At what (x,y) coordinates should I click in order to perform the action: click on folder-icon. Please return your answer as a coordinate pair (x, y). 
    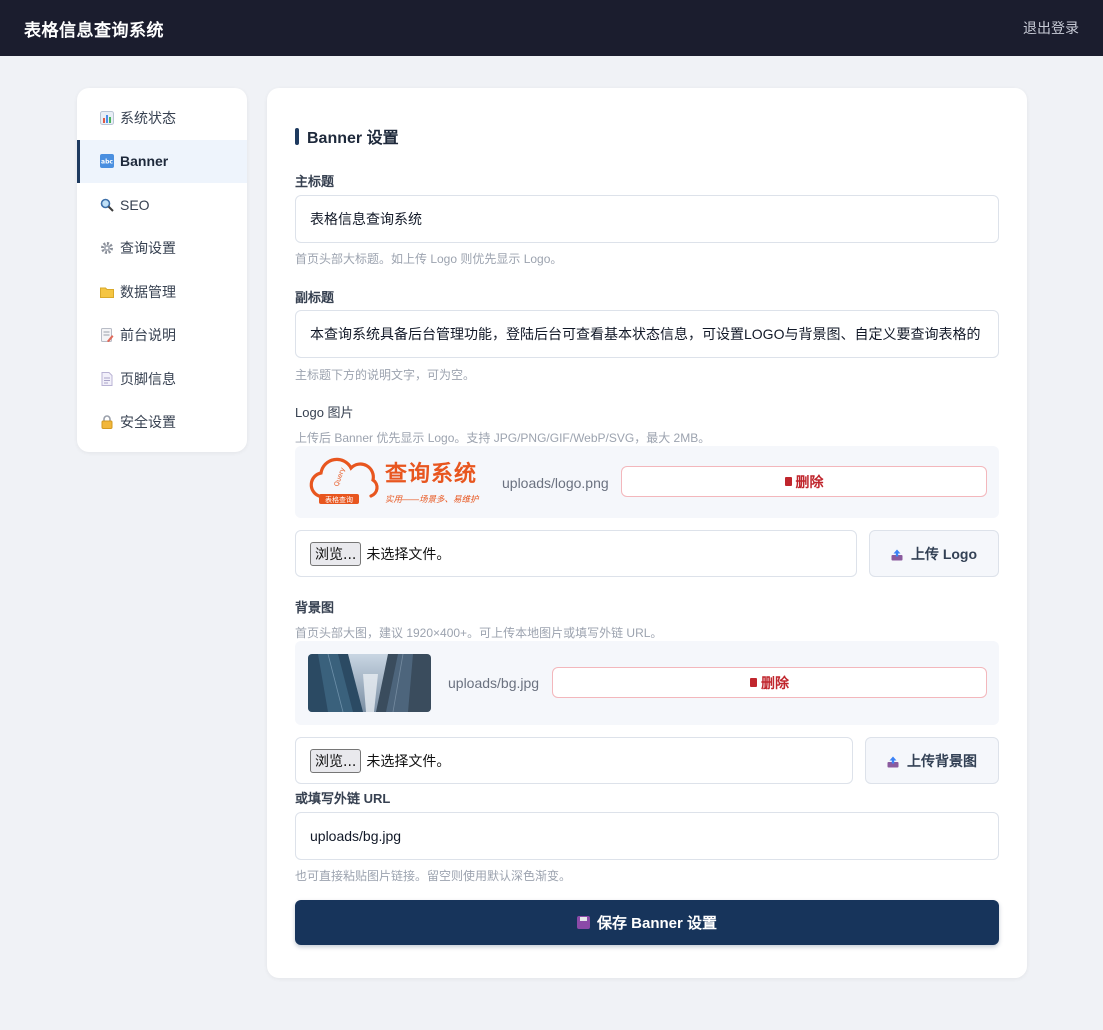
    Looking at the image, I should click on (107, 292).